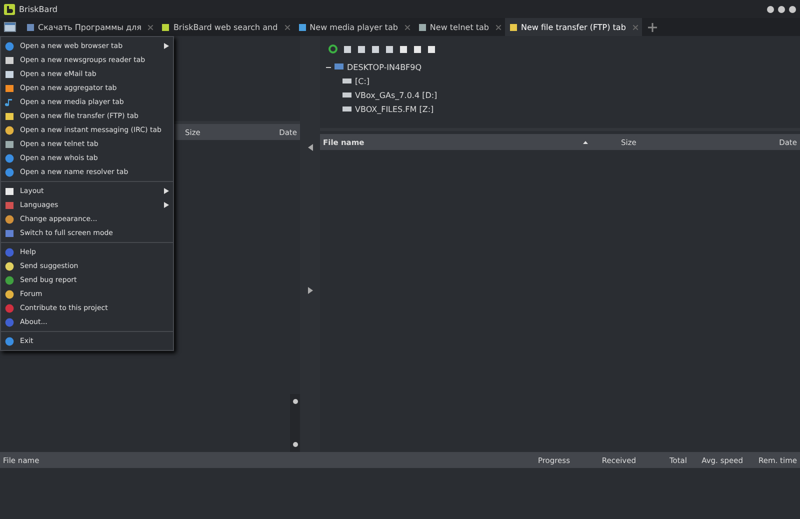 Image resolution: width=800 pixels, height=519 pixels. What do you see at coordinates (225, 27) in the screenshot?
I see `tab: BriskBard web search and` at bounding box center [225, 27].